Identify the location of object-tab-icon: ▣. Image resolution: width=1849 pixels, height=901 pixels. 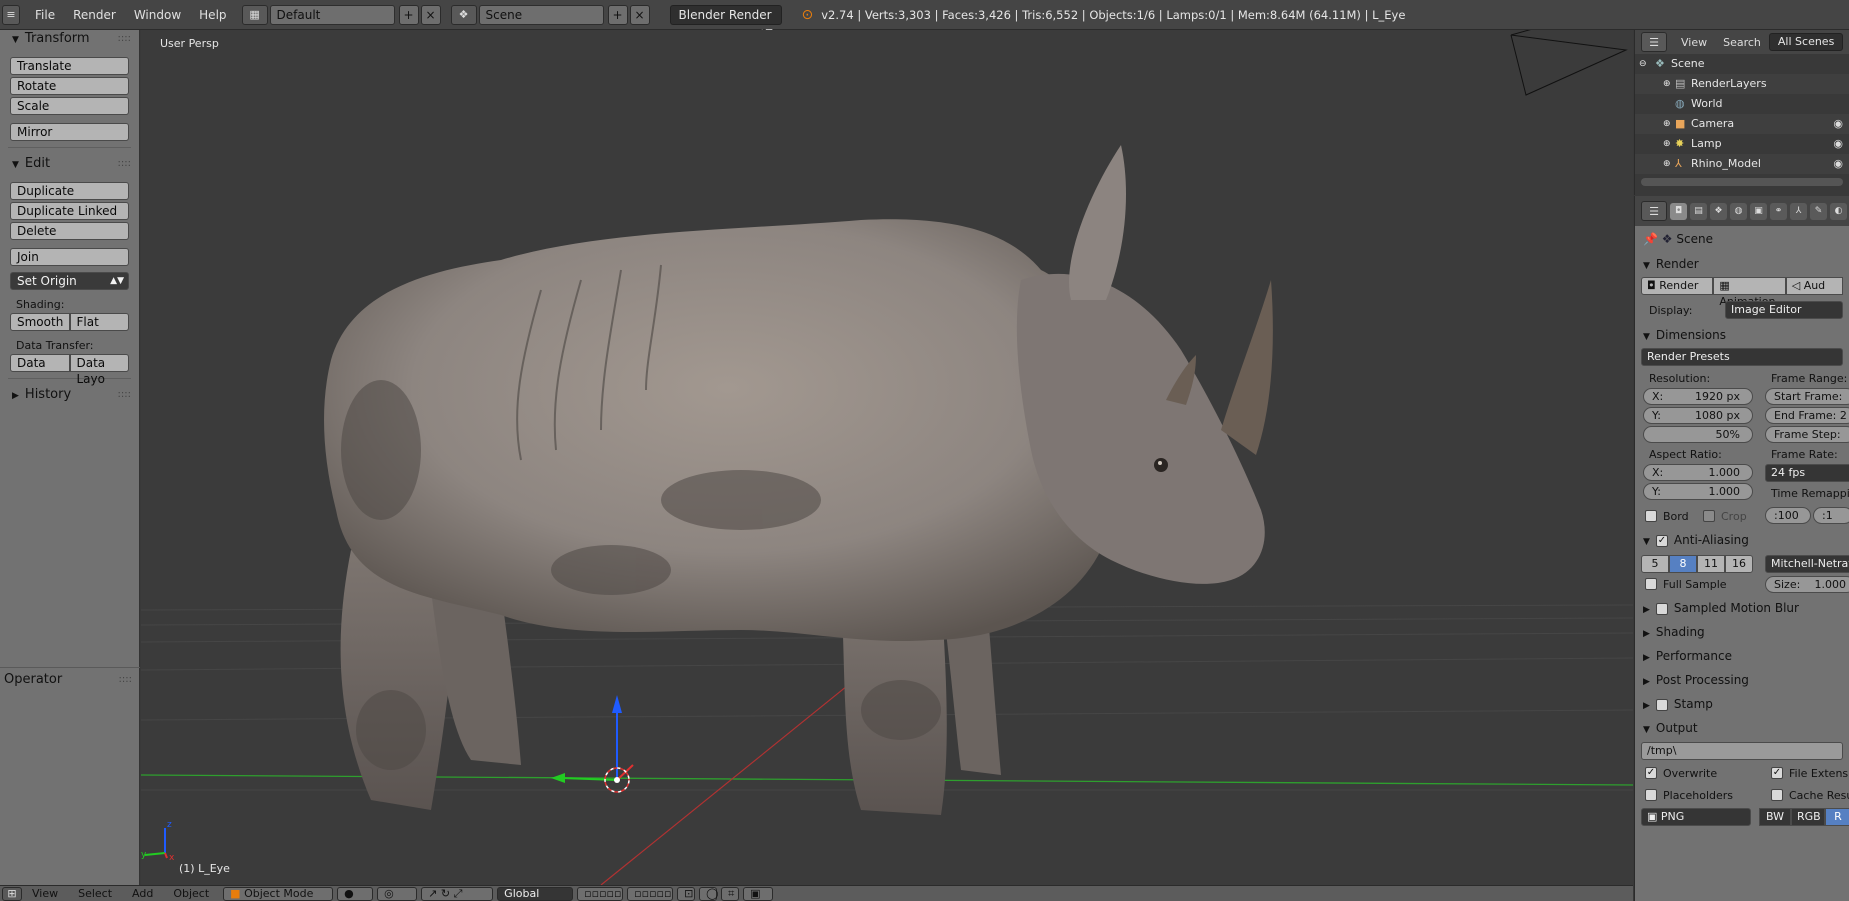
(1758, 211).